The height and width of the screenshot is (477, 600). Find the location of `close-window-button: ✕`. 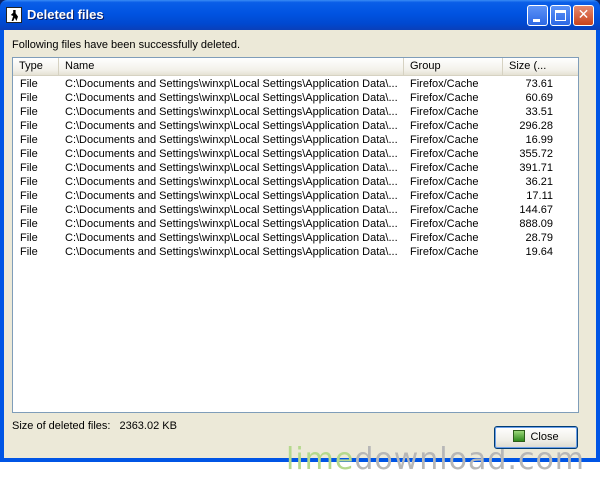

close-window-button: ✕ is located at coordinates (583, 15).